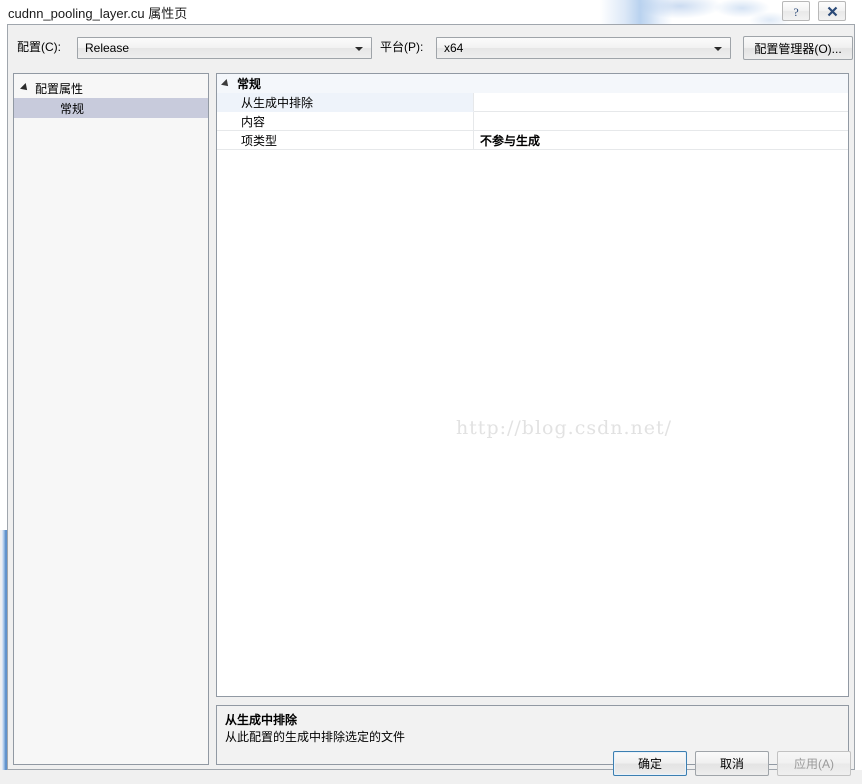  What do you see at coordinates (650, 763) in the screenshot?
I see `ok-button: 确定` at bounding box center [650, 763].